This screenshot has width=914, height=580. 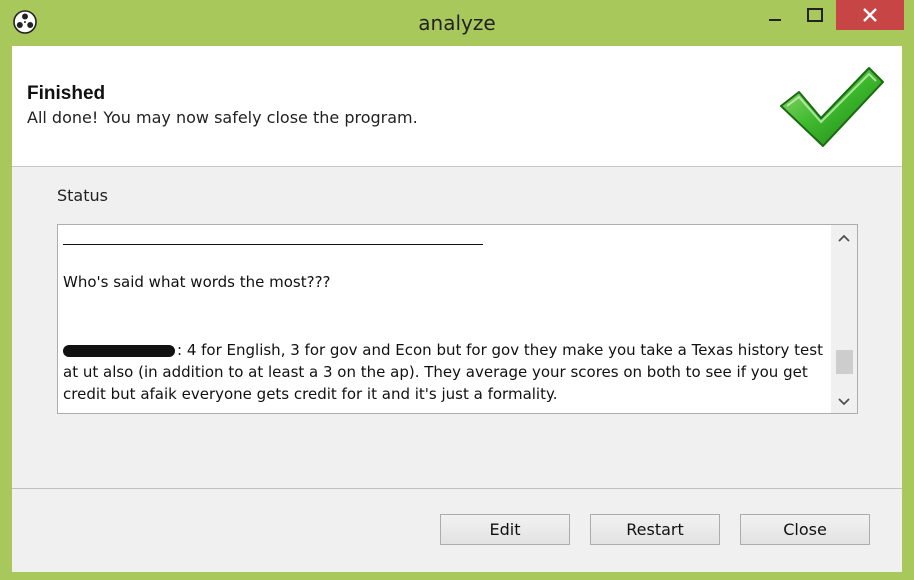 What do you see at coordinates (457, 23) in the screenshot?
I see `title-bar: analyze` at bounding box center [457, 23].